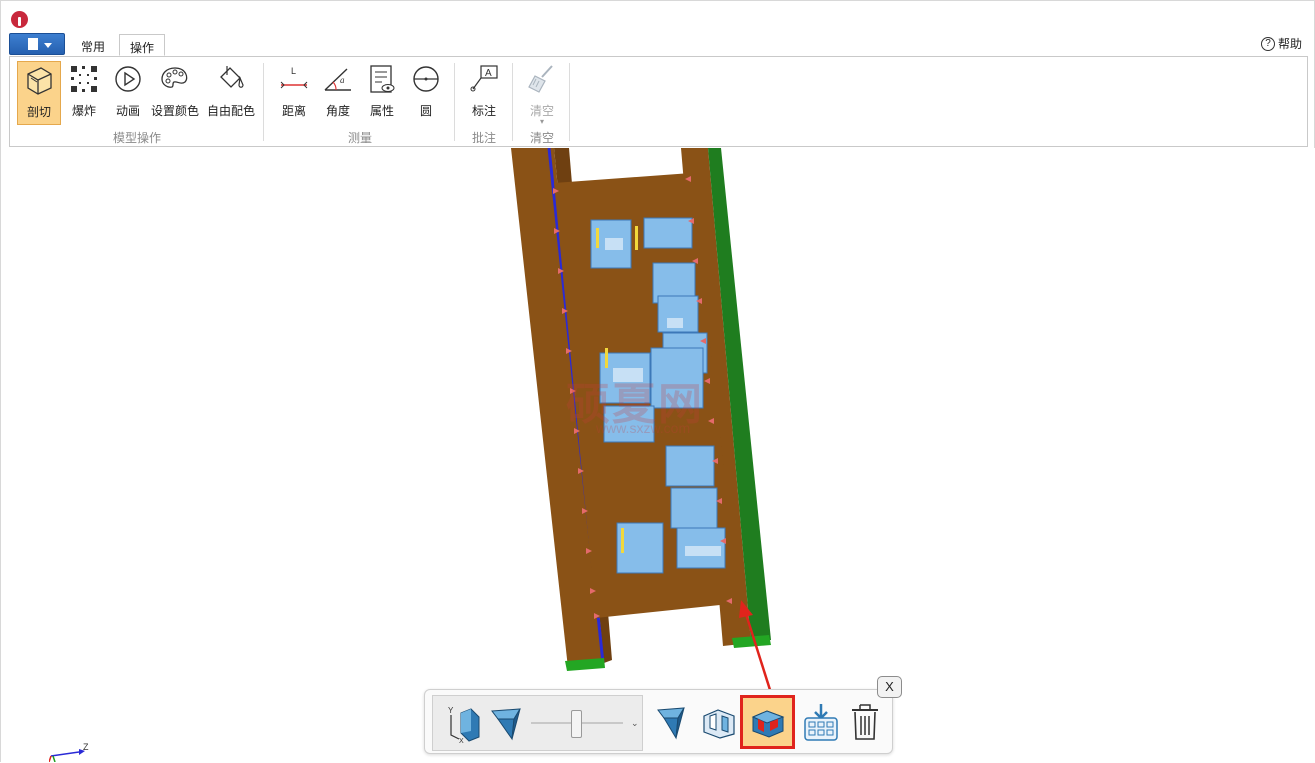 Image resolution: width=1315 pixels, height=763 pixels. What do you see at coordinates (19, 19) in the screenshot?
I see `app-logo-icon` at bounding box center [19, 19].